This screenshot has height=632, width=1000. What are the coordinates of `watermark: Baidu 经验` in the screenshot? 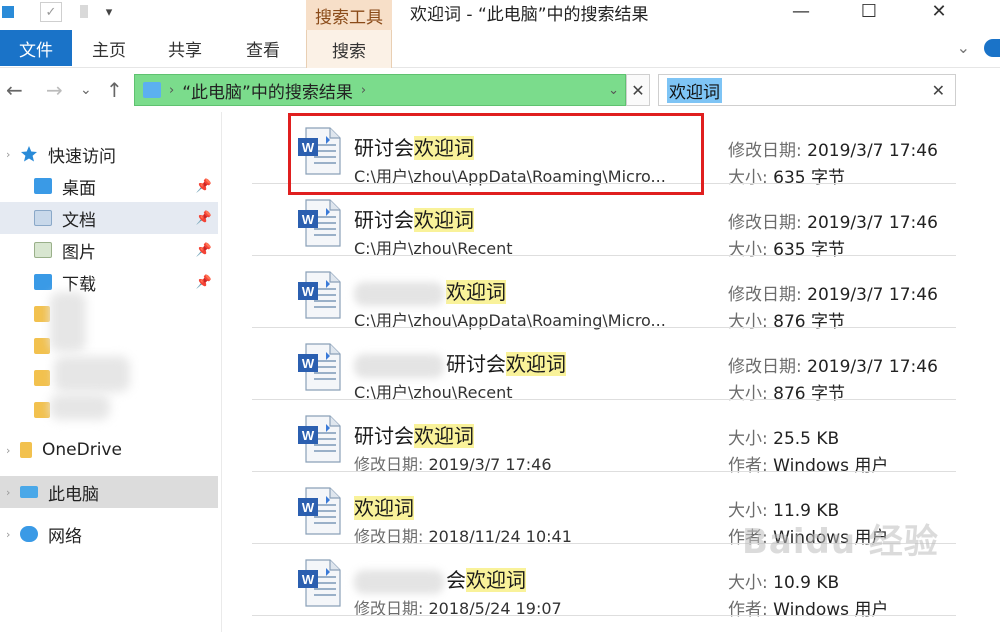 It's located at (840, 542).